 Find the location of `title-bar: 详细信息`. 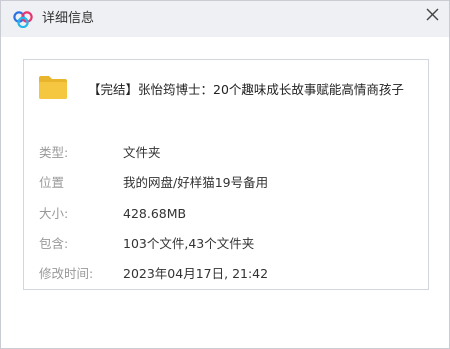

title-bar: 详细信息 is located at coordinates (225, 19).